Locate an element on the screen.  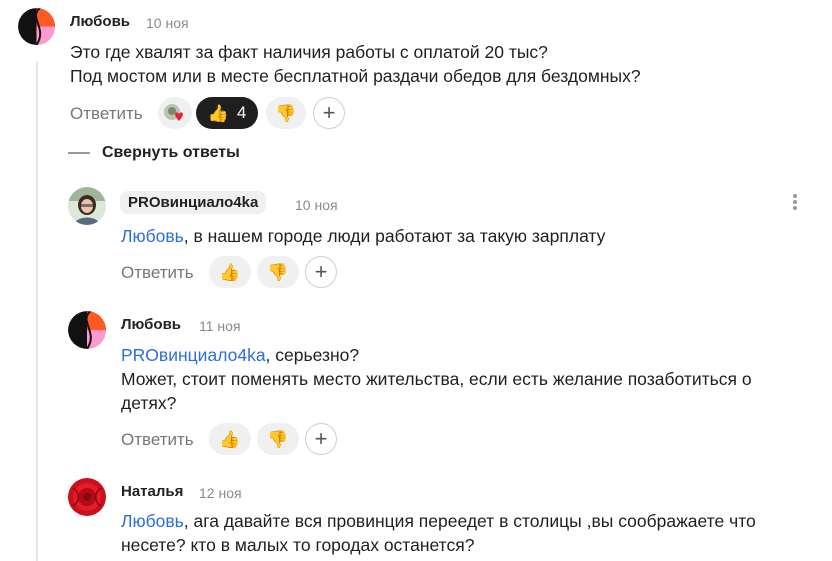
comment-author: Наталья is located at coordinates (152, 491).